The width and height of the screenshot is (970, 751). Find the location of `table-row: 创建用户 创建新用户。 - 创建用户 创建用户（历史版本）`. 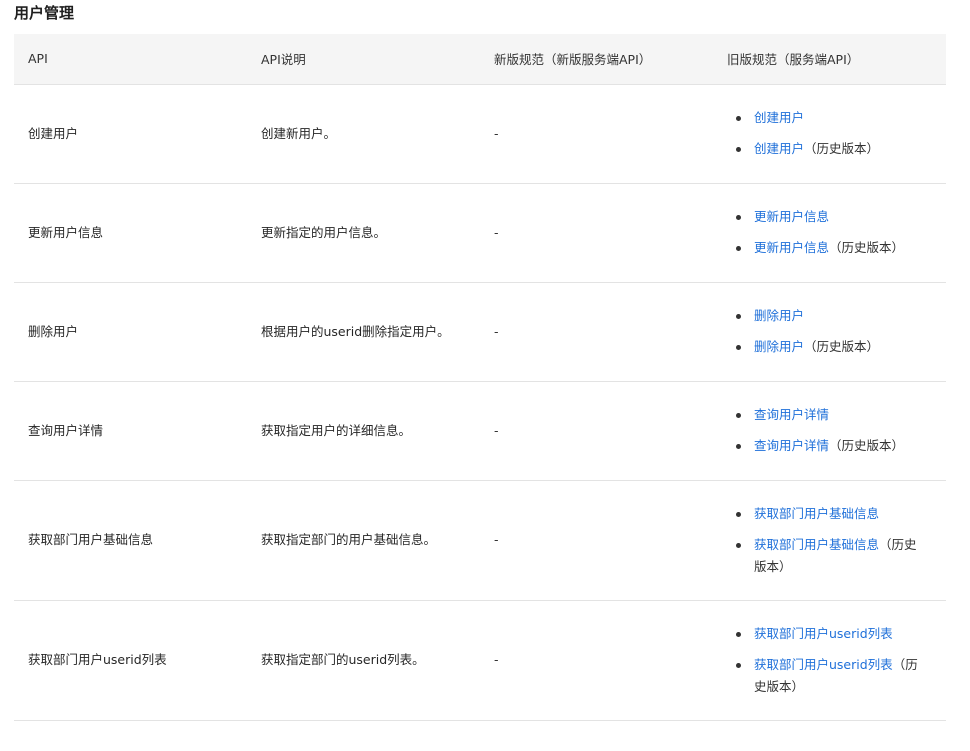

table-row: 创建用户 创建新用户。 - 创建用户 创建用户（历史版本） is located at coordinates (480, 134).